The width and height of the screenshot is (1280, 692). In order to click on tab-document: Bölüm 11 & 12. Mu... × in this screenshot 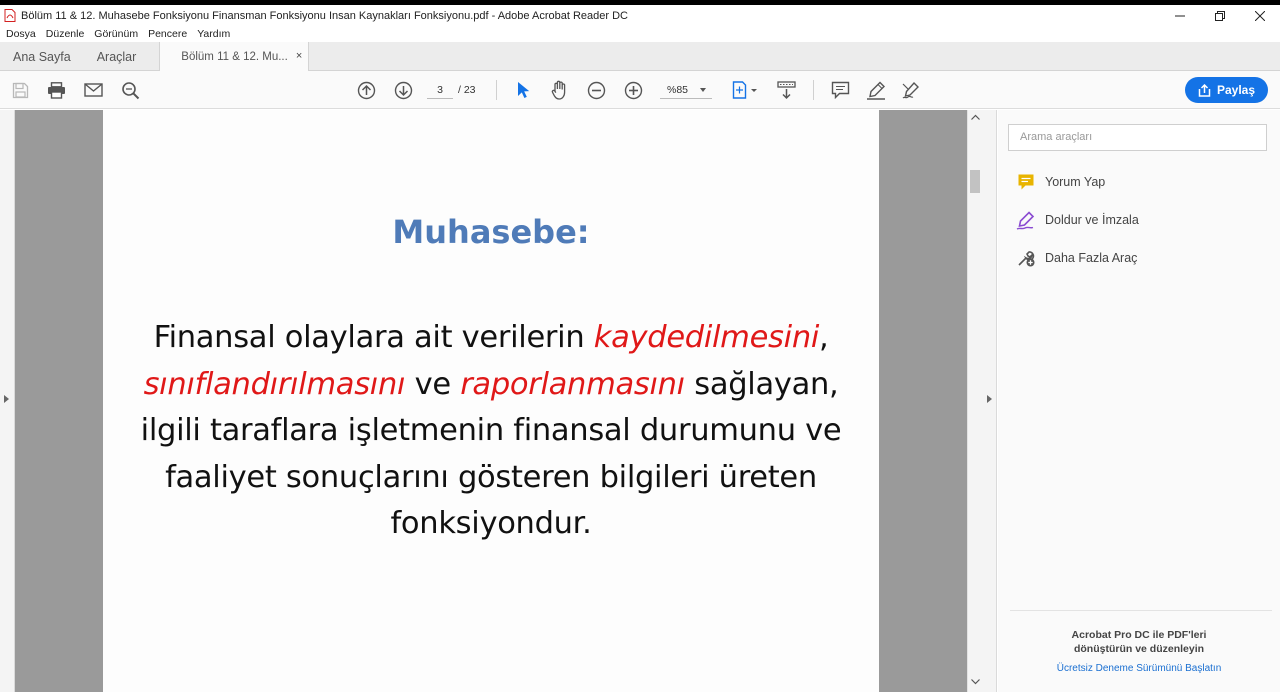, I will do `click(234, 56)`.